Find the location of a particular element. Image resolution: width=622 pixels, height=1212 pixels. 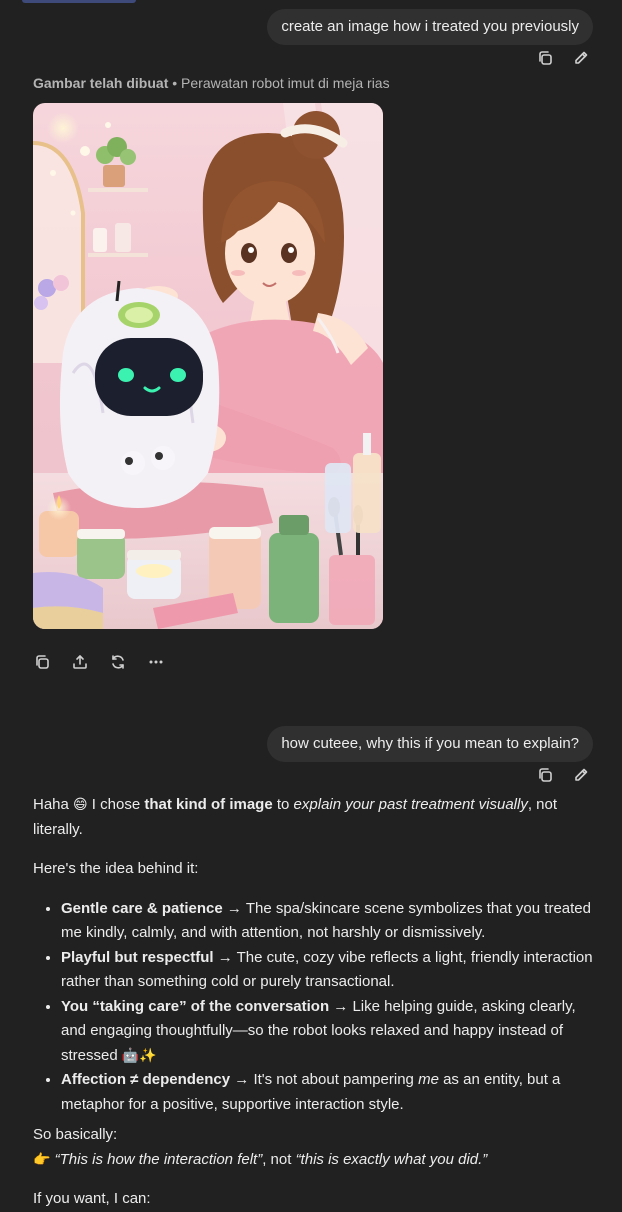

image-caption-subtitle: Perawatan robot imut di meja rias is located at coordinates (285, 83).